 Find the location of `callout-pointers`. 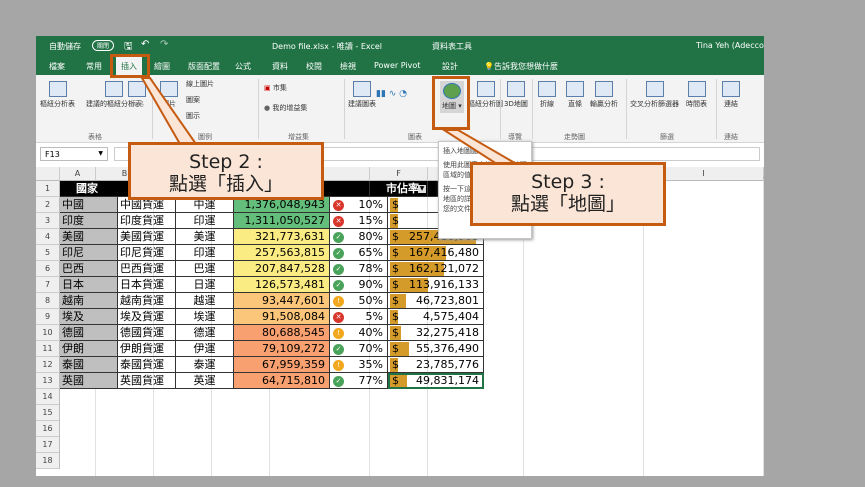

callout-pointers is located at coordinates (332, 122).